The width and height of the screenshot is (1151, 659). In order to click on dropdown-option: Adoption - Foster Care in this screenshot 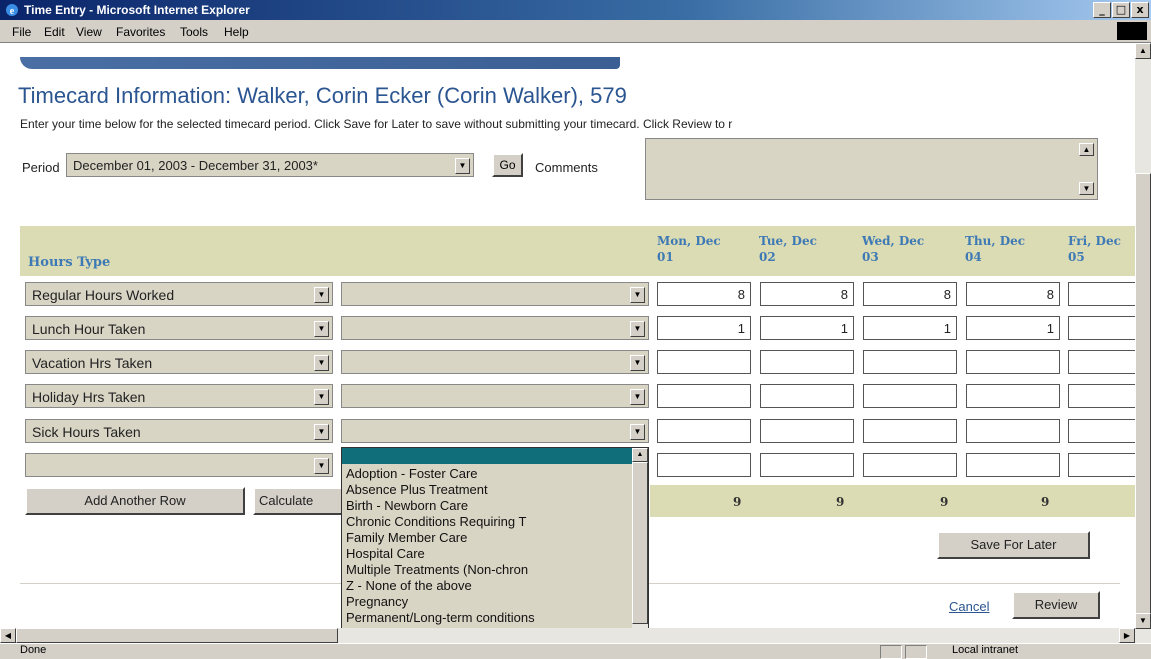, I will do `click(412, 474)`.